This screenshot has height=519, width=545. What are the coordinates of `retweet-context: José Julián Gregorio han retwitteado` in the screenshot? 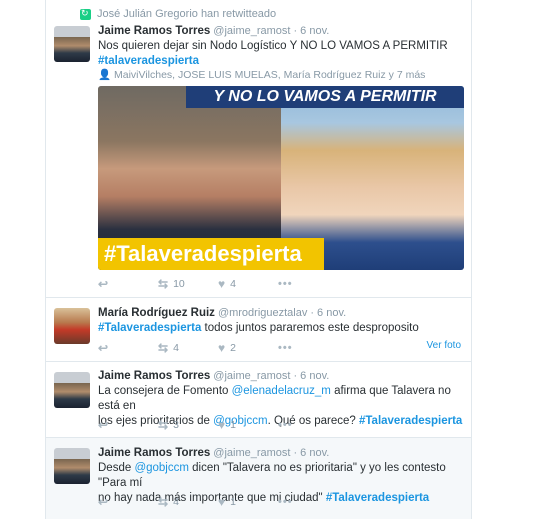 It's located at (178, 14).